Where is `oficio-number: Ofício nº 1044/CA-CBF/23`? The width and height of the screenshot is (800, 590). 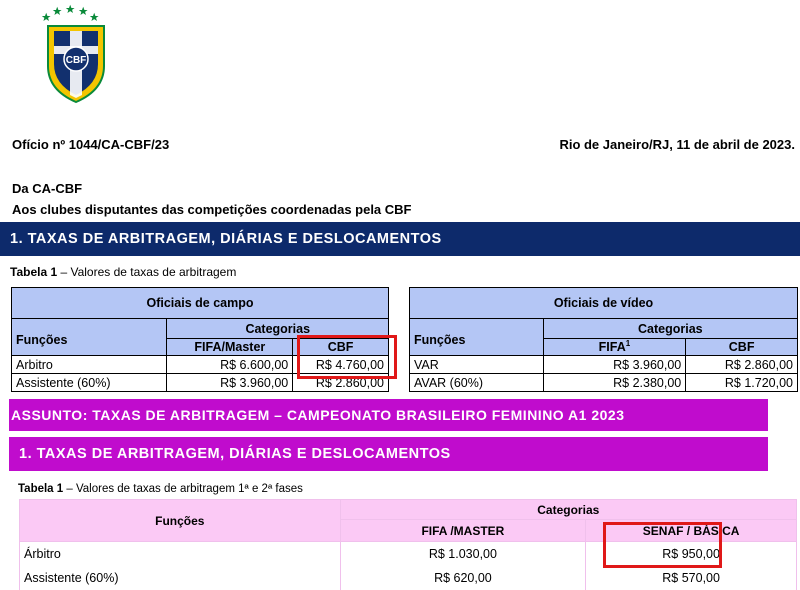
oficio-number: Ofício nº 1044/CA-CBF/23 is located at coordinates (91, 144).